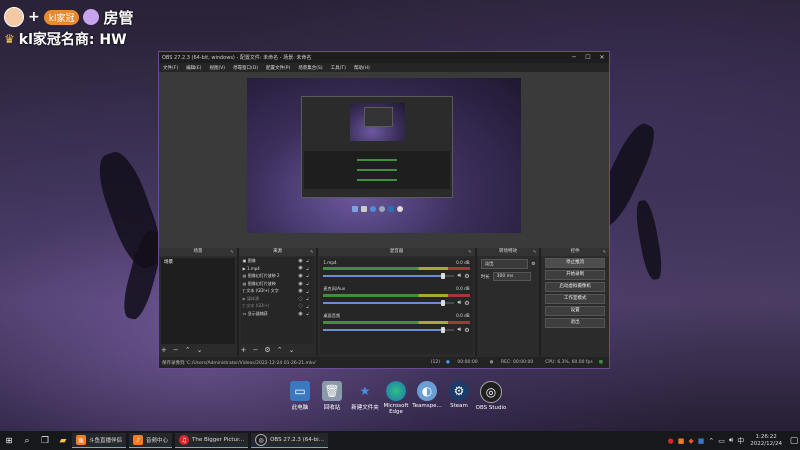 Image resolution: width=800 pixels, height=450 pixels. What do you see at coordinates (533, 264) in the screenshot?
I see `transition-settings-icon: ⚙` at bounding box center [533, 264].